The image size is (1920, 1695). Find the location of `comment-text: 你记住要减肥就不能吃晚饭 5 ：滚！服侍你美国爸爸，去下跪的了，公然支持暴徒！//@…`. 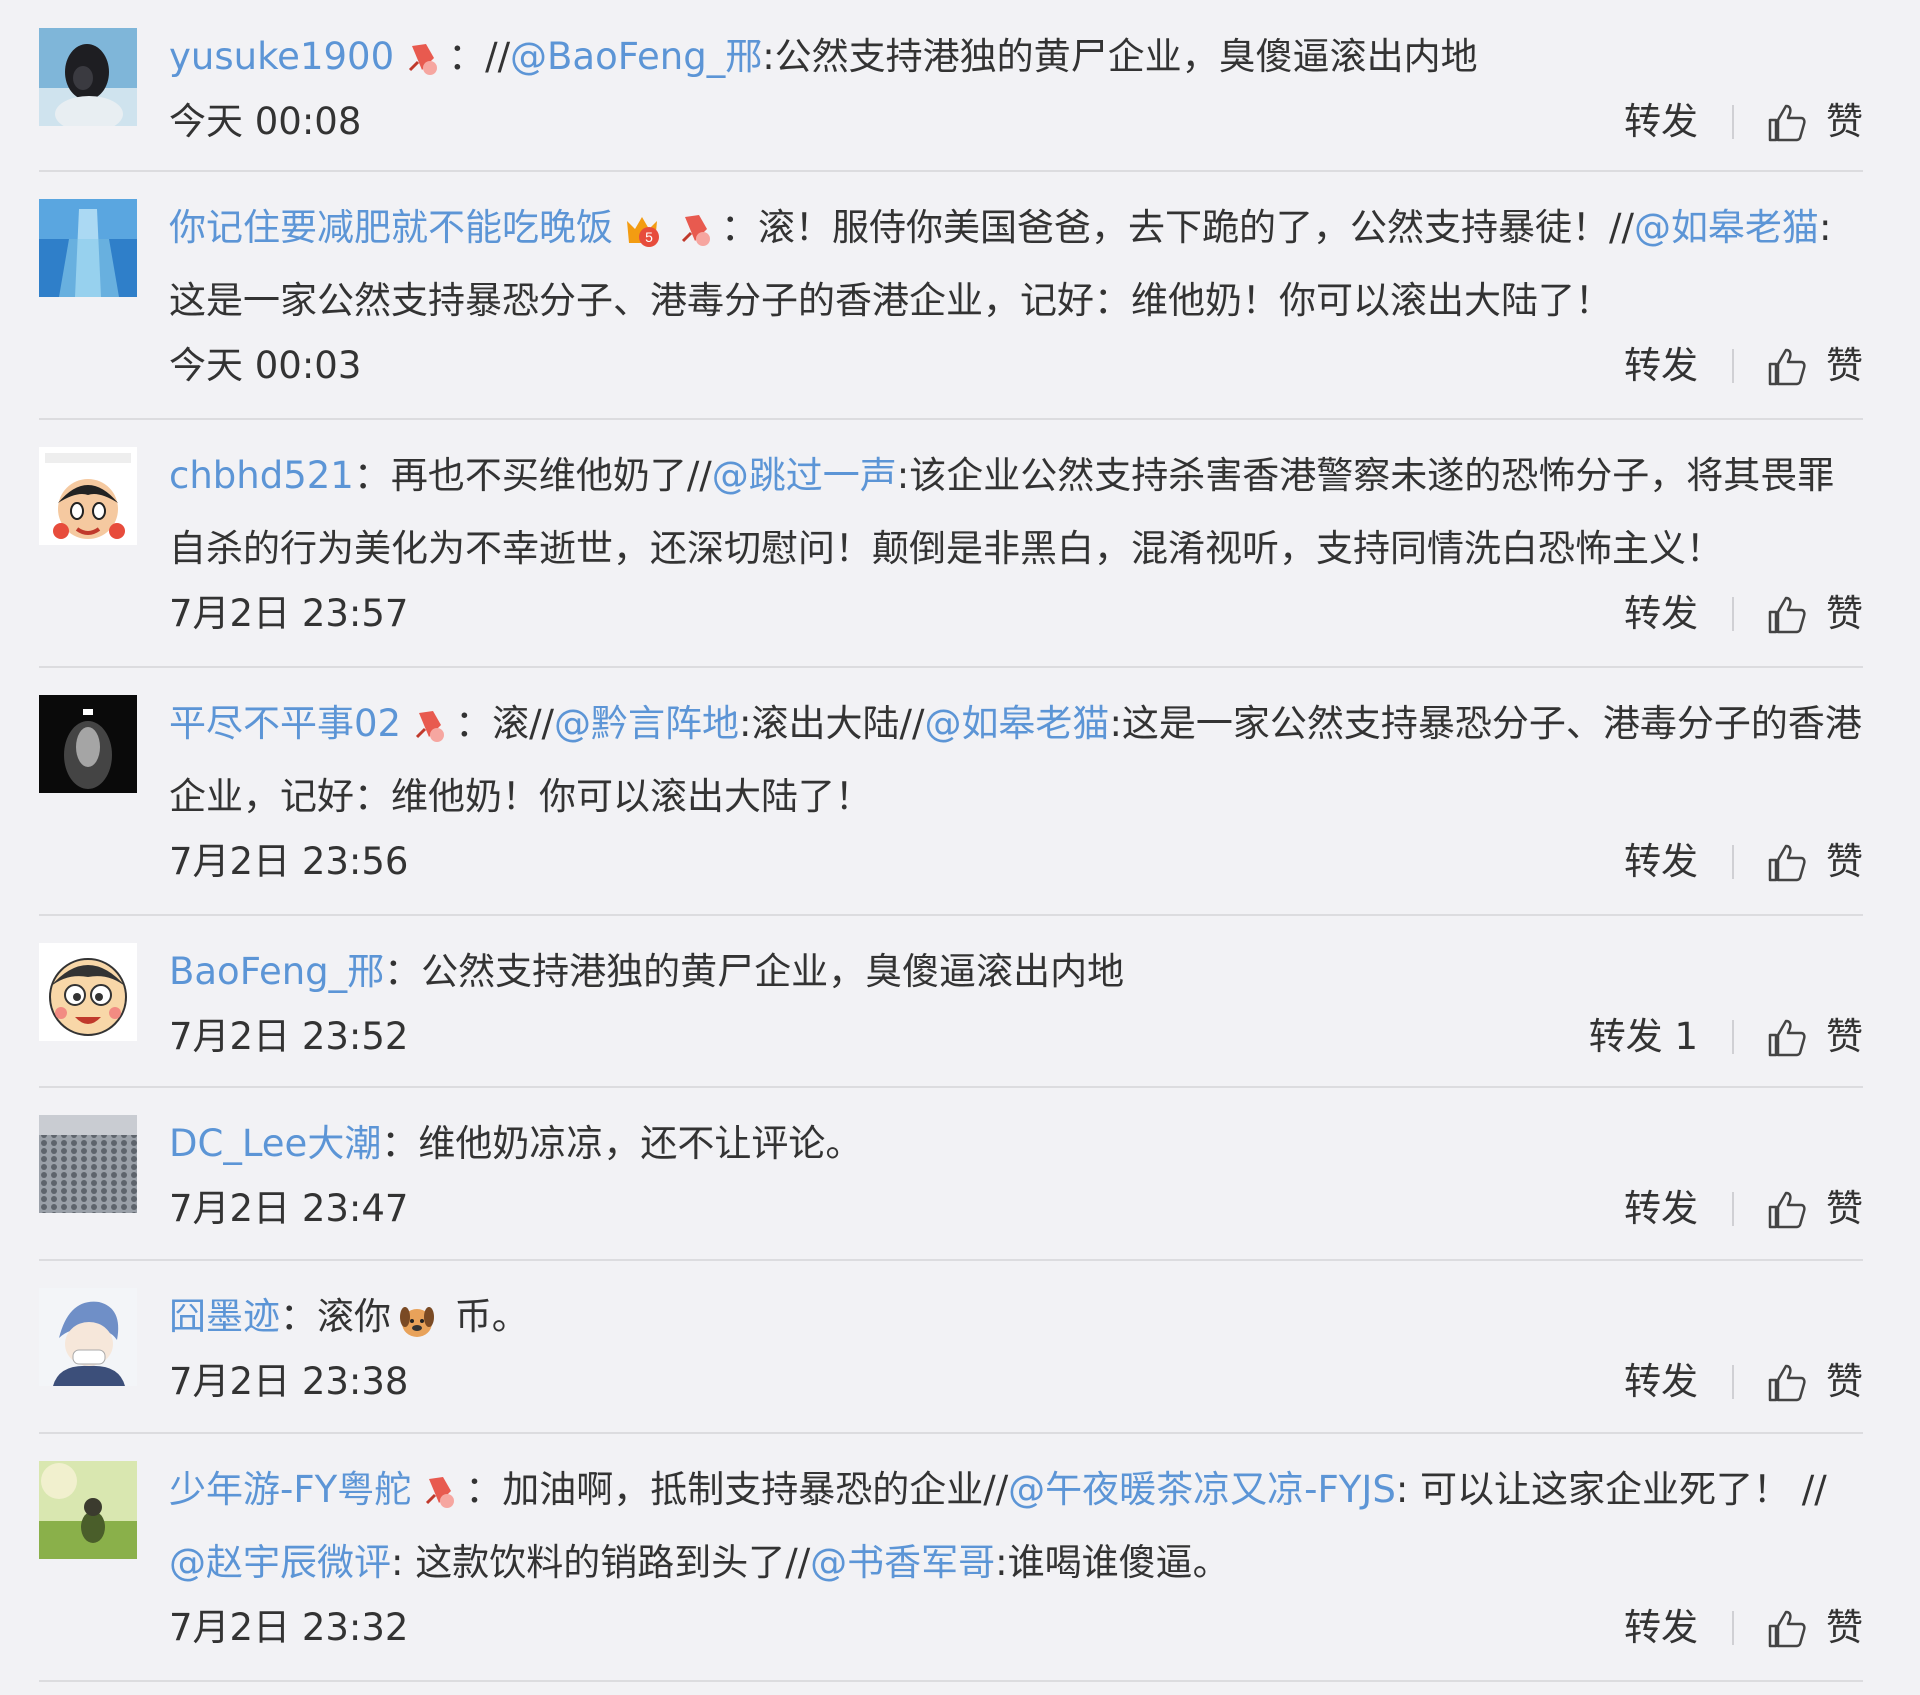

comment-text: 你记住要减肥就不能吃晚饭 5 ：滚！服侍你美国爸爸，去下跪的了，公然支持暴徒！//@… is located at coordinates (1016, 264).